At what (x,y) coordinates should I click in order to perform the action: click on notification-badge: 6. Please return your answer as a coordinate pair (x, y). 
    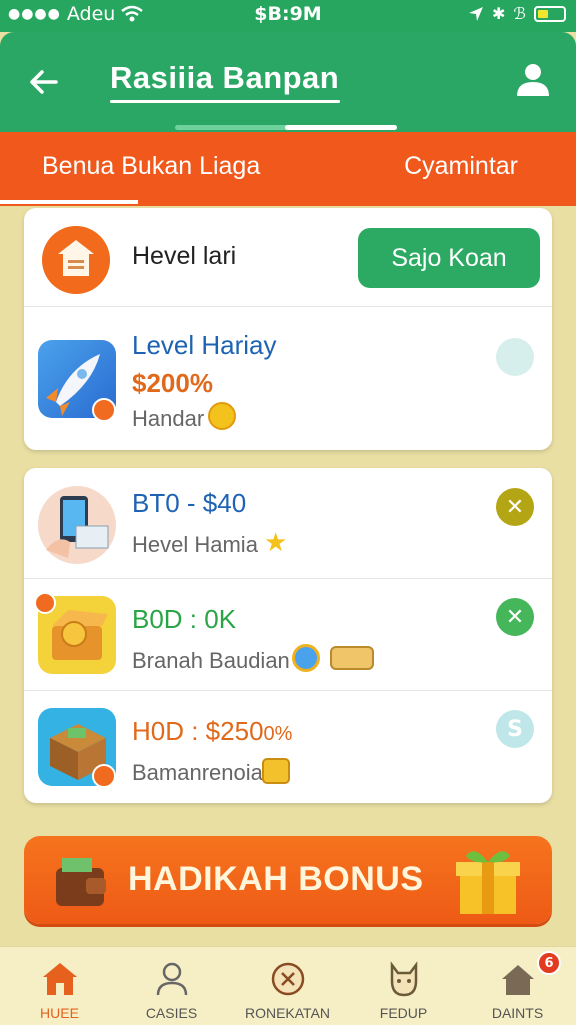
    Looking at the image, I should click on (549, 963).